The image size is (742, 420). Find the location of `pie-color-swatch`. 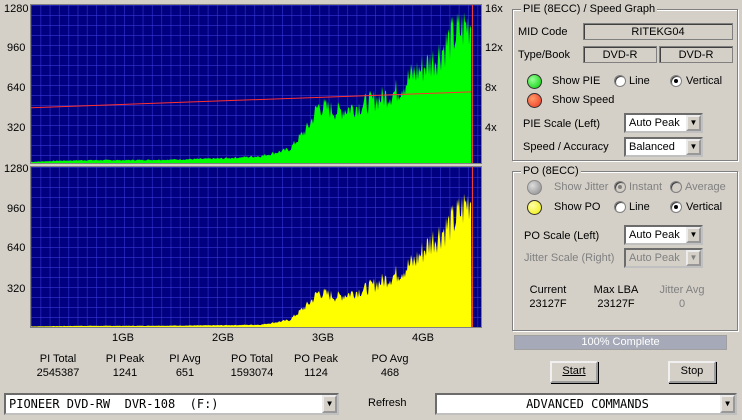

pie-color-swatch is located at coordinates (534, 81).